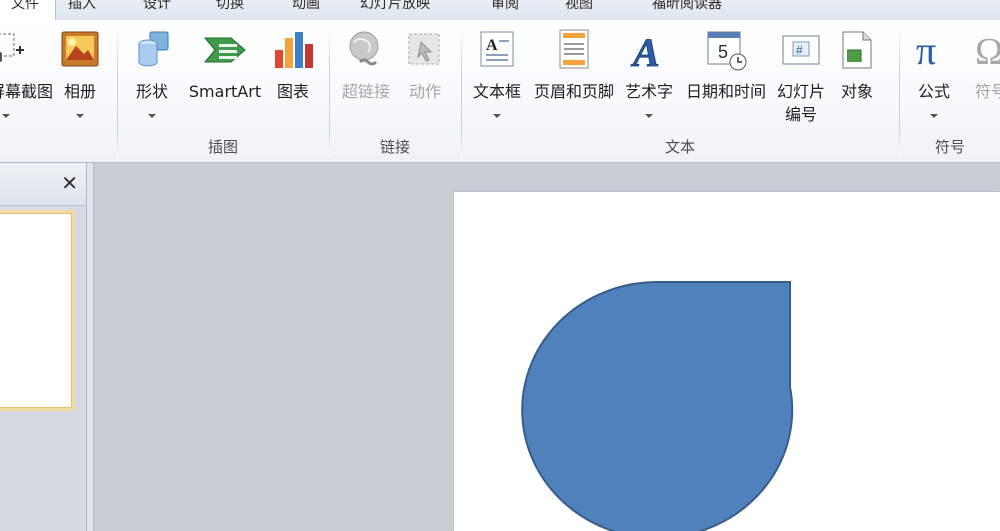  I want to click on group-text: A 文本框 页眉和页脚 A 艺术字 5 日期和时间 # 幻灯片 编号 对象 文本, so click(680, 91).